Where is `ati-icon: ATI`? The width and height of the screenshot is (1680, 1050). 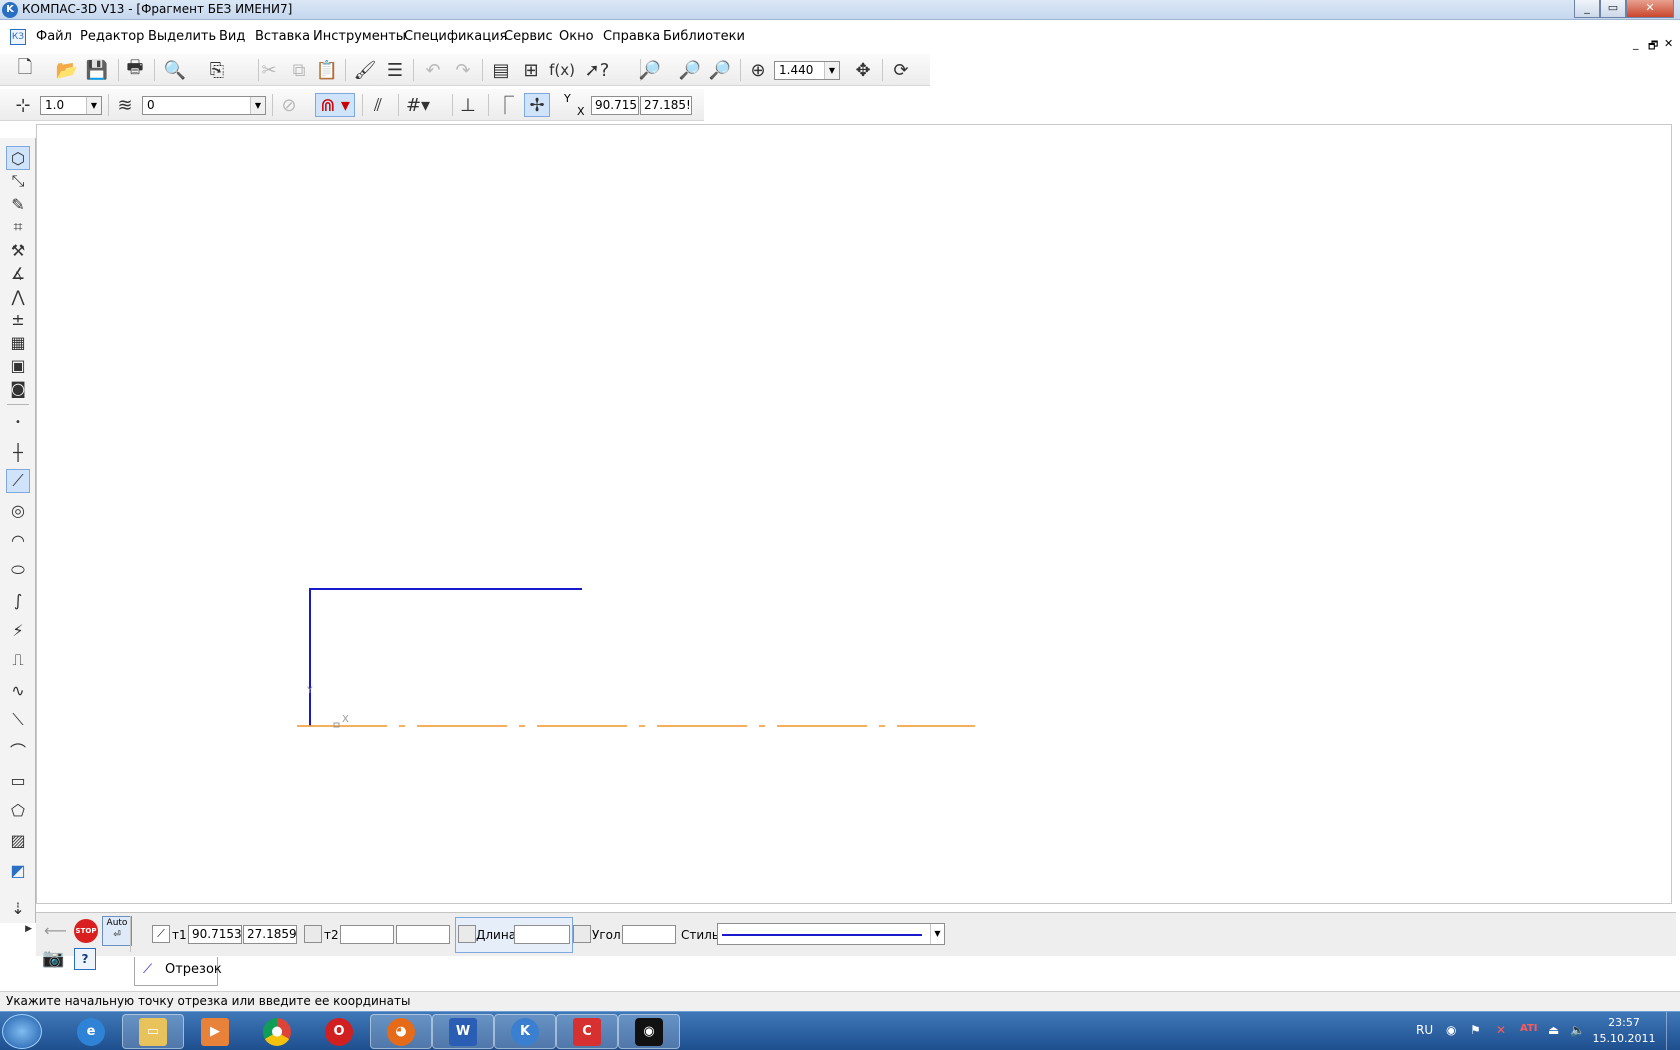
ati-icon: ATI is located at coordinates (1529, 1028).